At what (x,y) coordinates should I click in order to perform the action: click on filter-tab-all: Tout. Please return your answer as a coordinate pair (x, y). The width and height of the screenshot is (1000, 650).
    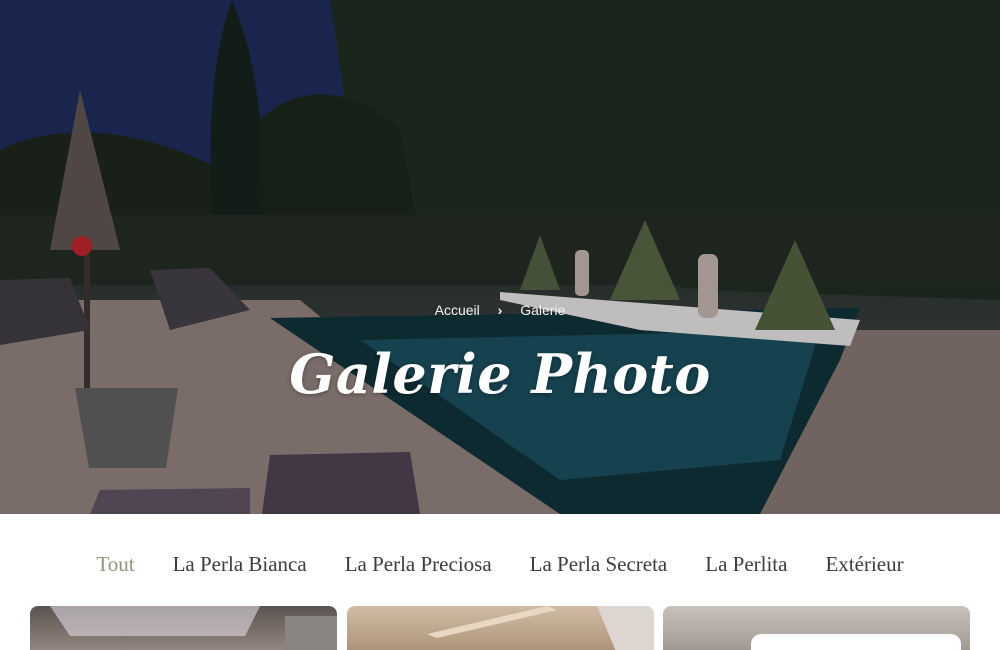
    Looking at the image, I should click on (115, 565).